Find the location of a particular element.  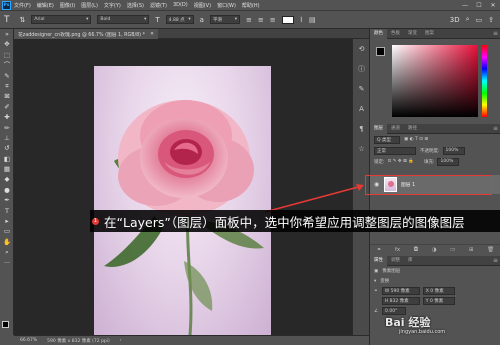

menu-layer: 图层(L) is located at coordinates (89, 5).